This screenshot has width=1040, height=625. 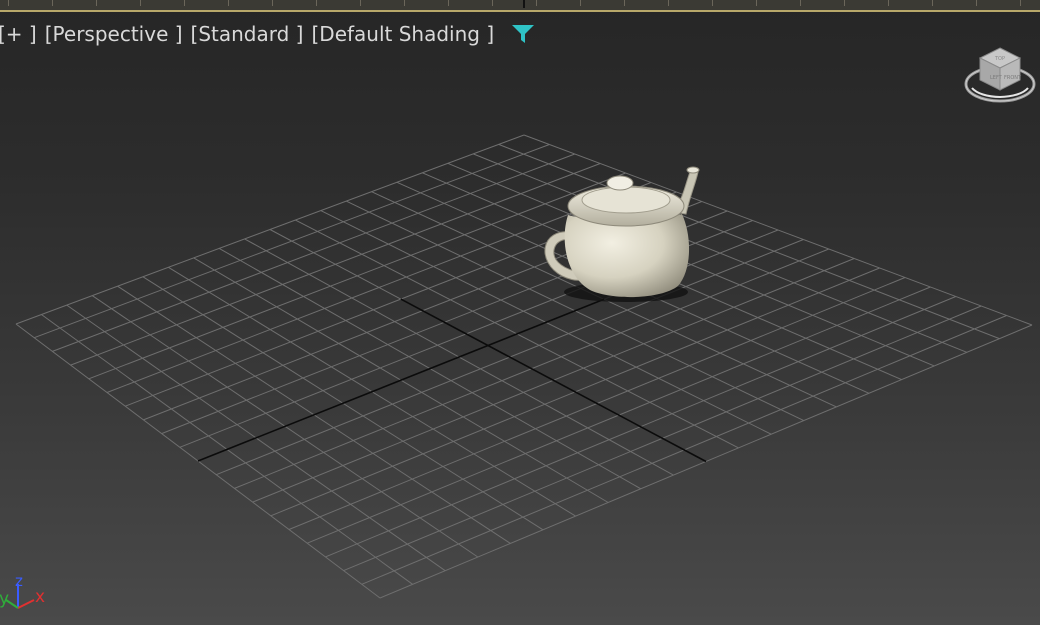 I want to click on viewcube-top-face: TOP, so click(x=999, y=59).